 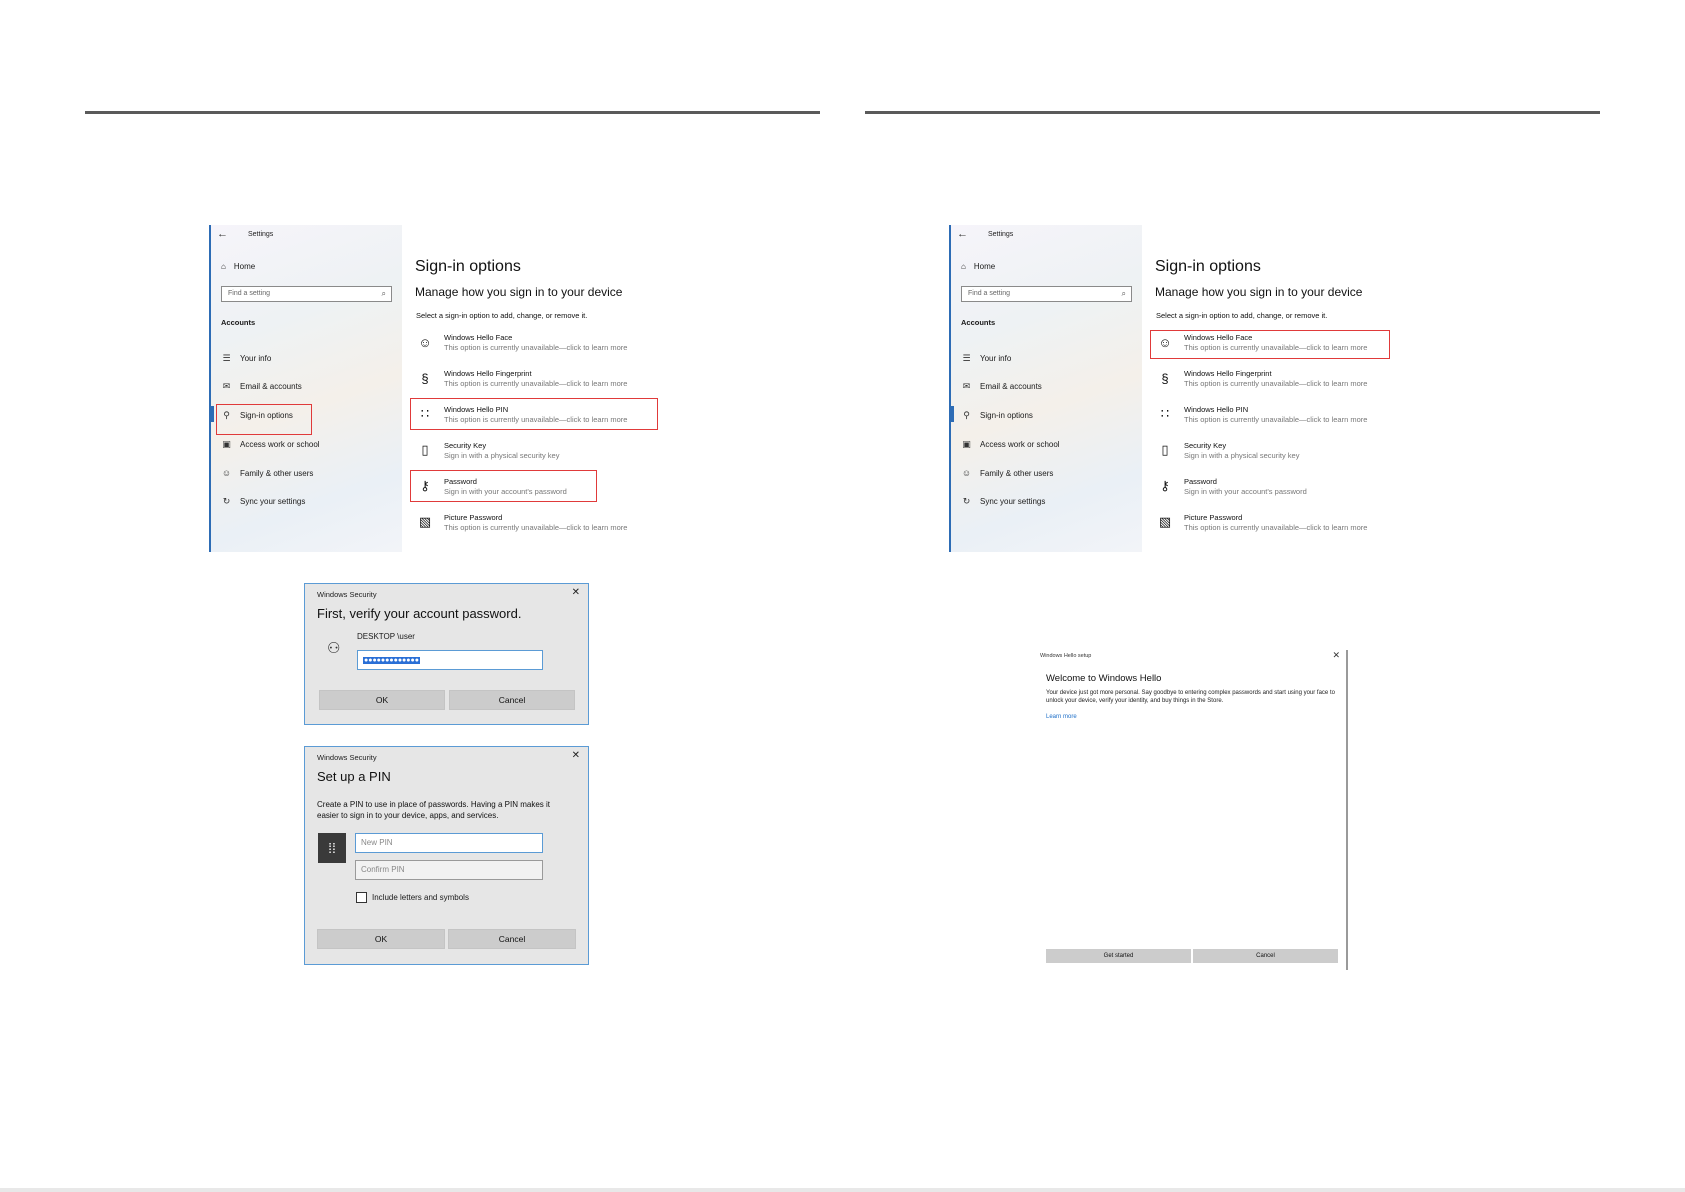 What do you see at coordinates (1213, 517) in the screenshot?
I see `option-title: Picture Password` at bounding box center [1213, 517].